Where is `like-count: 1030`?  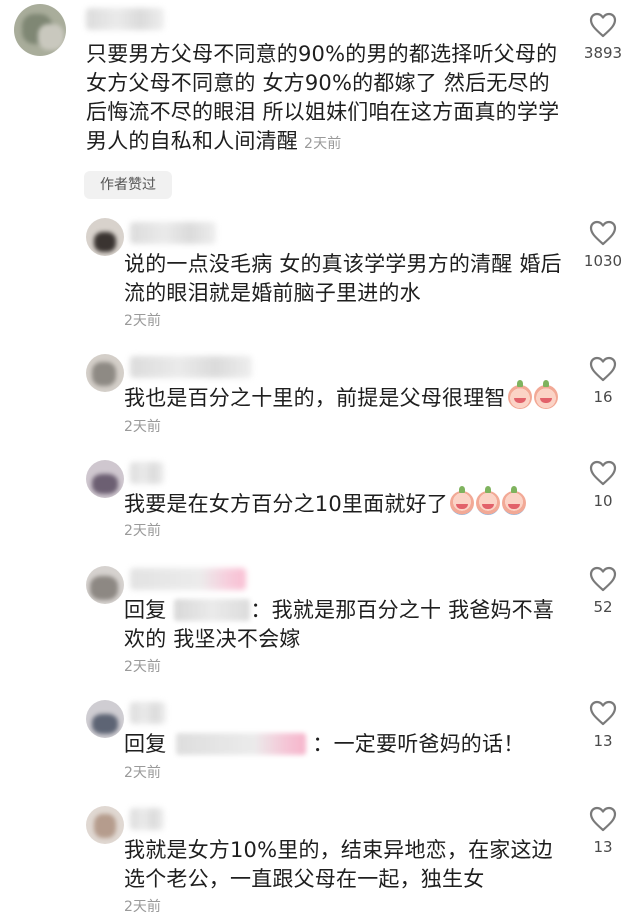
like-count: 1030 is located at coordinates (603, 261).